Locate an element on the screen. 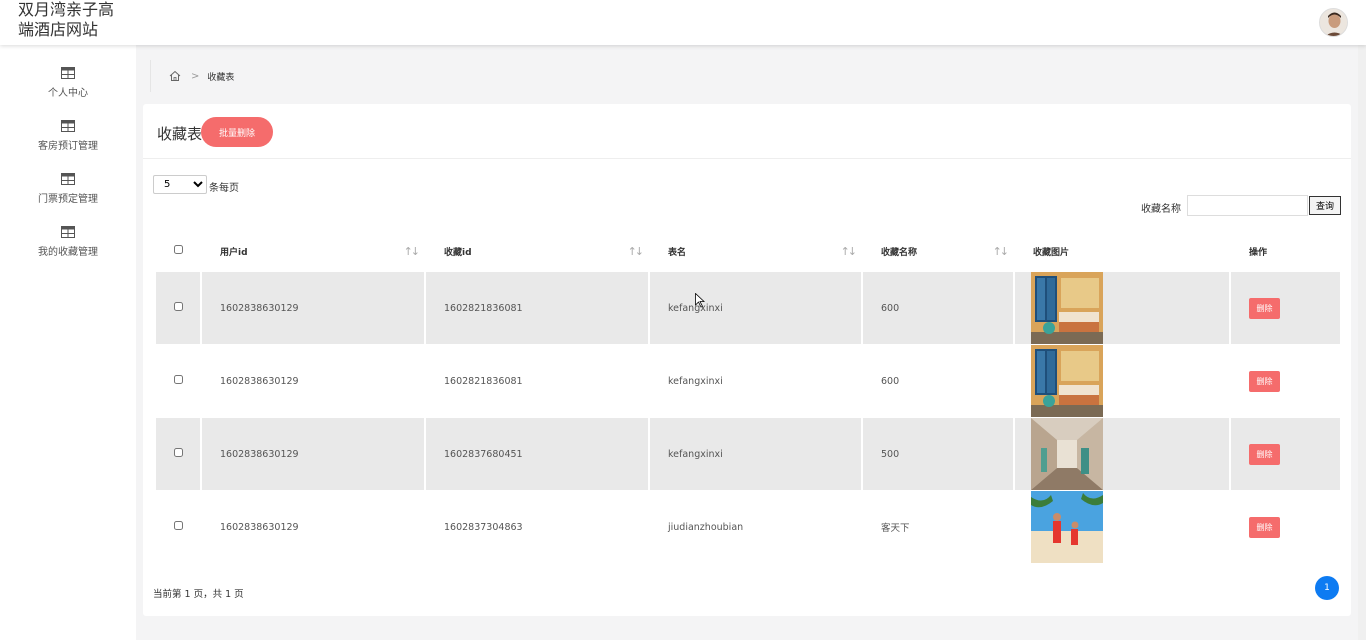 The height and width of the screenshot is (640, 1366). page-scrollbar is located at coordinates (1362, 342).